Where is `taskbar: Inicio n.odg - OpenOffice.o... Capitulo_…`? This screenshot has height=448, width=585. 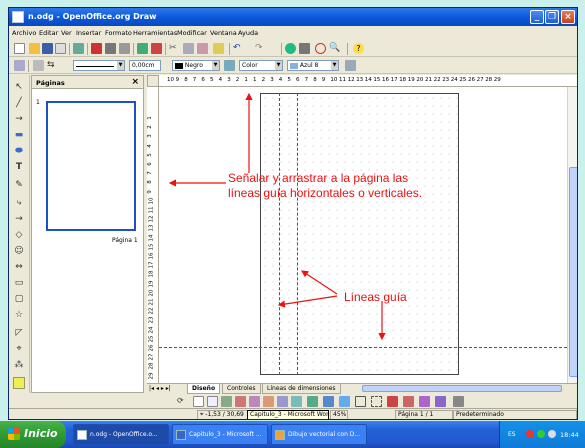 taskbar: Inicio n.odg - OpenOffice.o... Capitulo_… is located at coordinates (292, 434).